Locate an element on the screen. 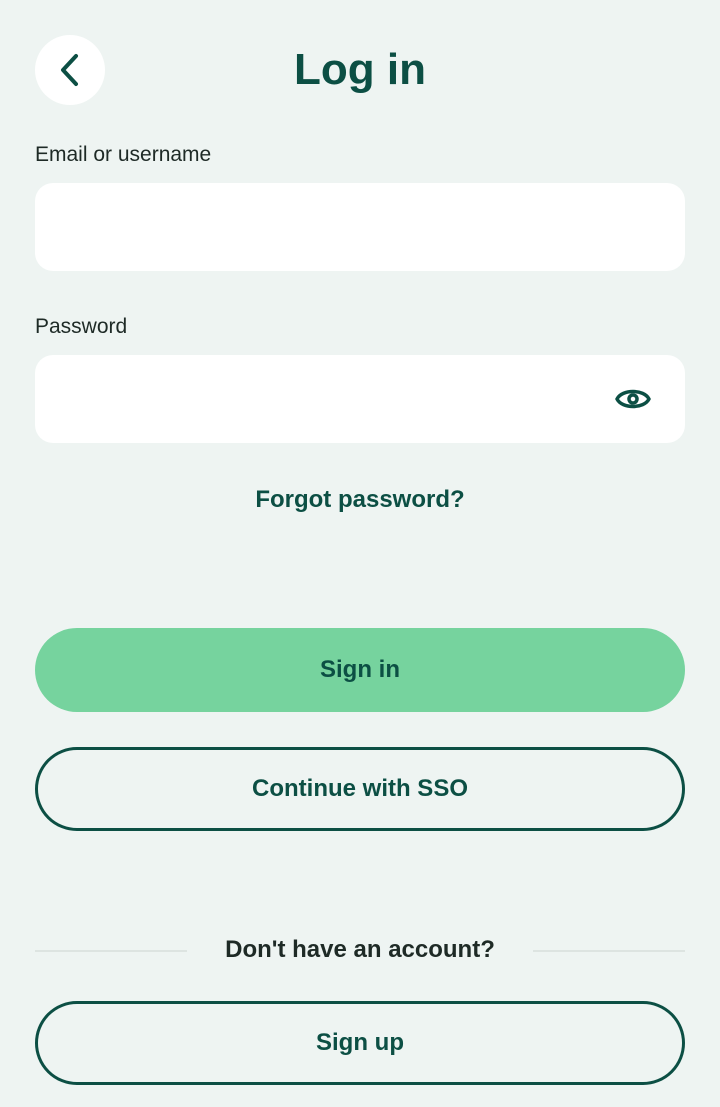  toggle-password-visibility-button is located at coordinates (633, 399).